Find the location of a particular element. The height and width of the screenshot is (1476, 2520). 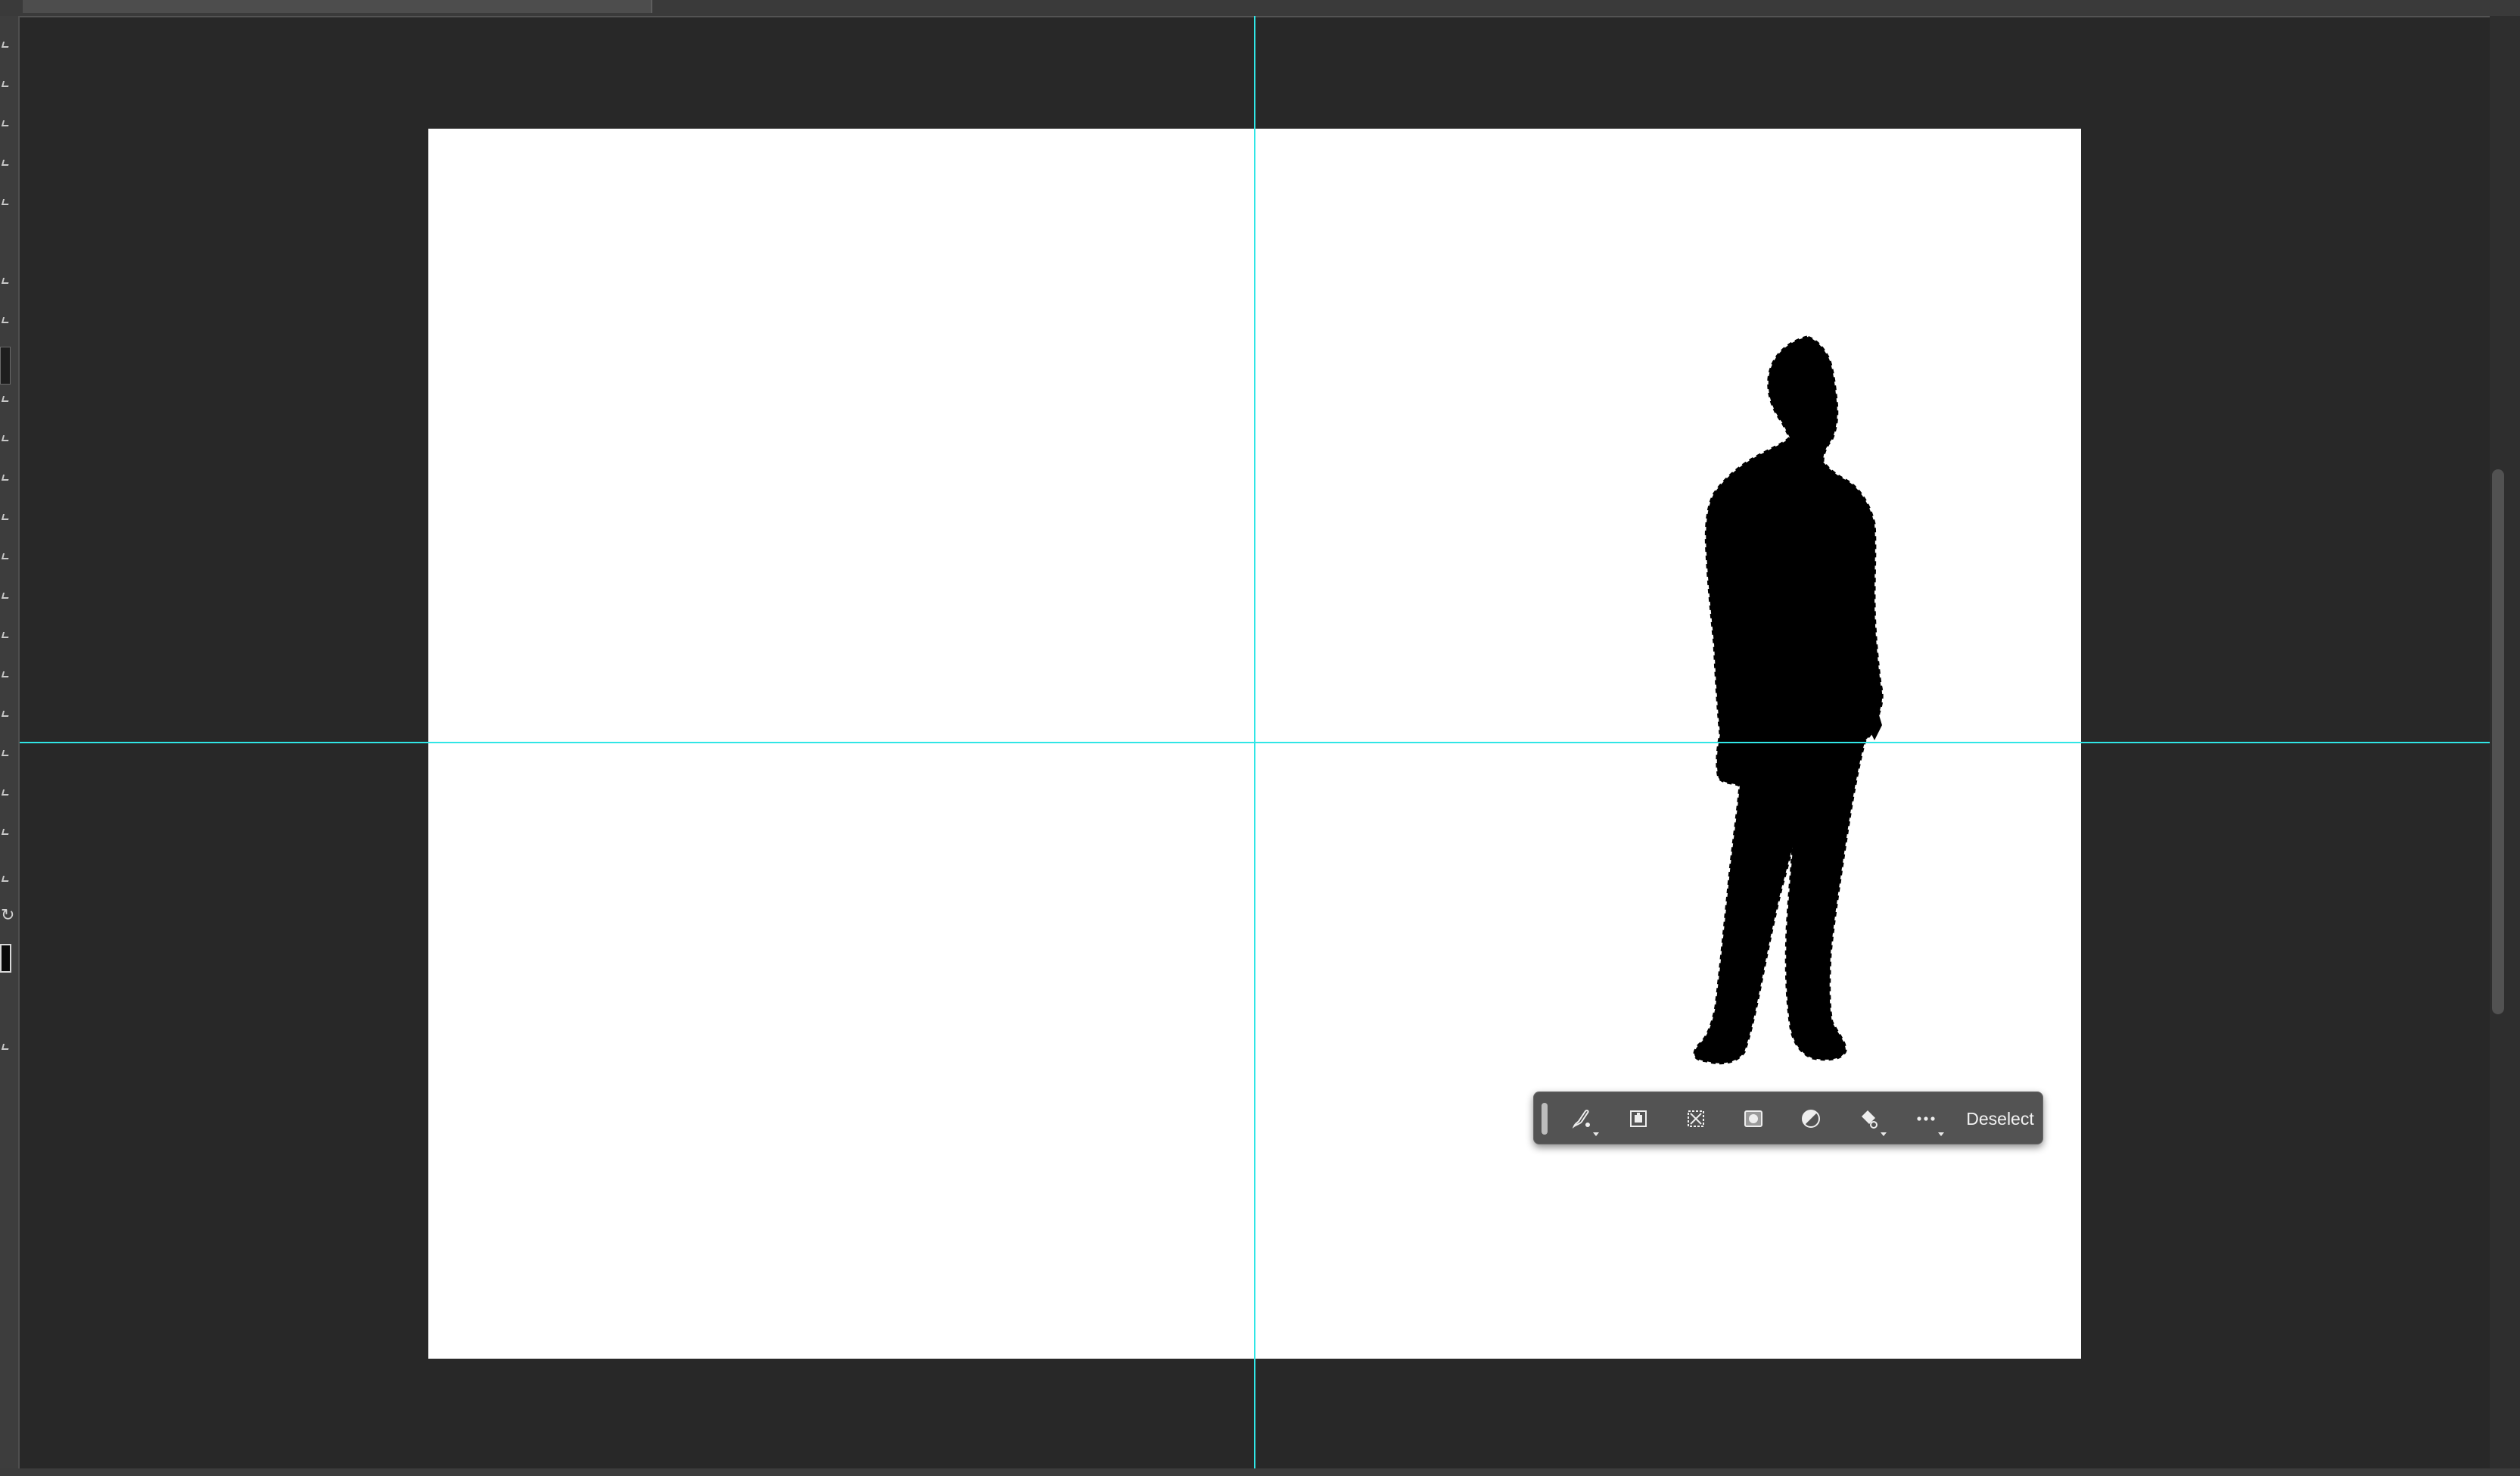

active-tool-highlight is located at coordinates (5, 366).